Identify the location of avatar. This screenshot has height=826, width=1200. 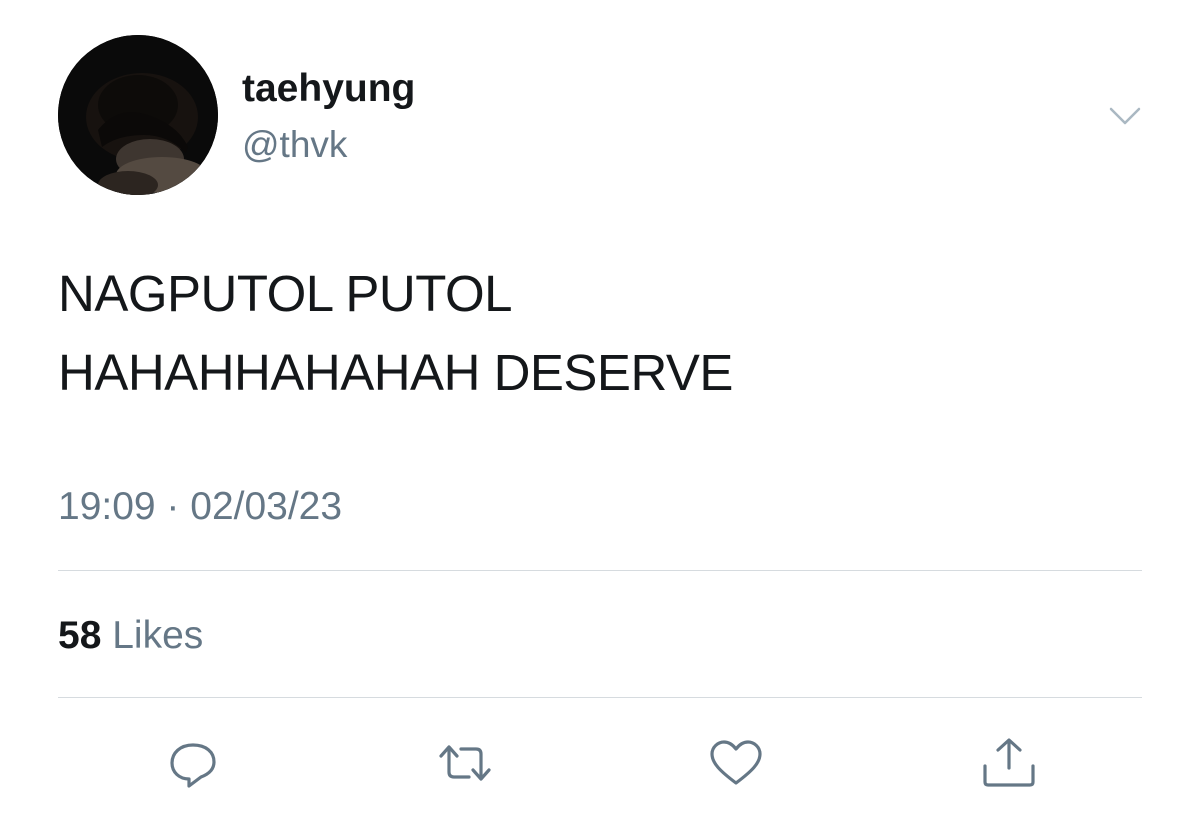
(138, 115).